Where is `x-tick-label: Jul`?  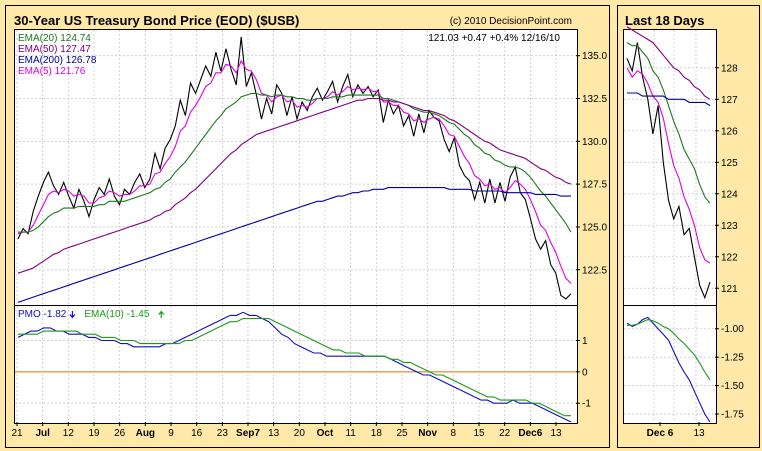
x-tick-label: Jul is located at coordinates (42, 433).